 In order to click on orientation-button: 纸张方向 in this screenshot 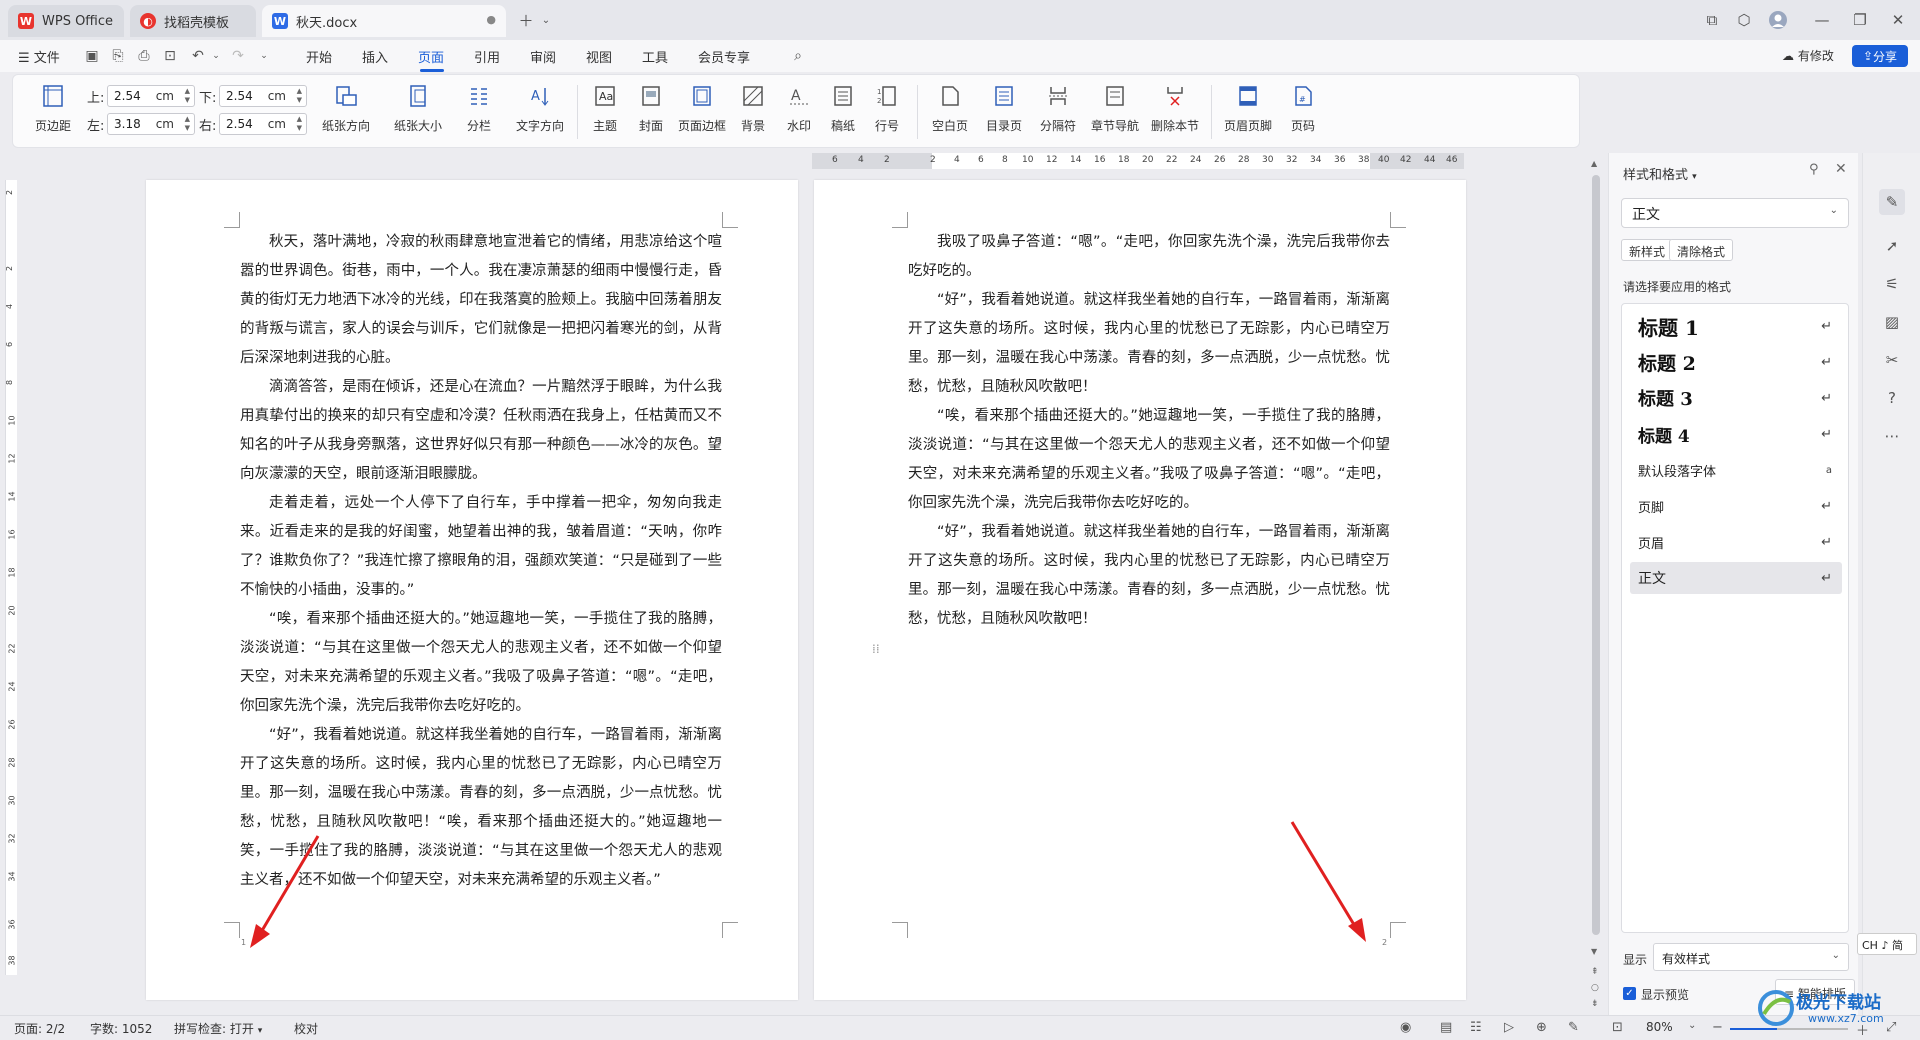, I will do `click(346, 112)`.